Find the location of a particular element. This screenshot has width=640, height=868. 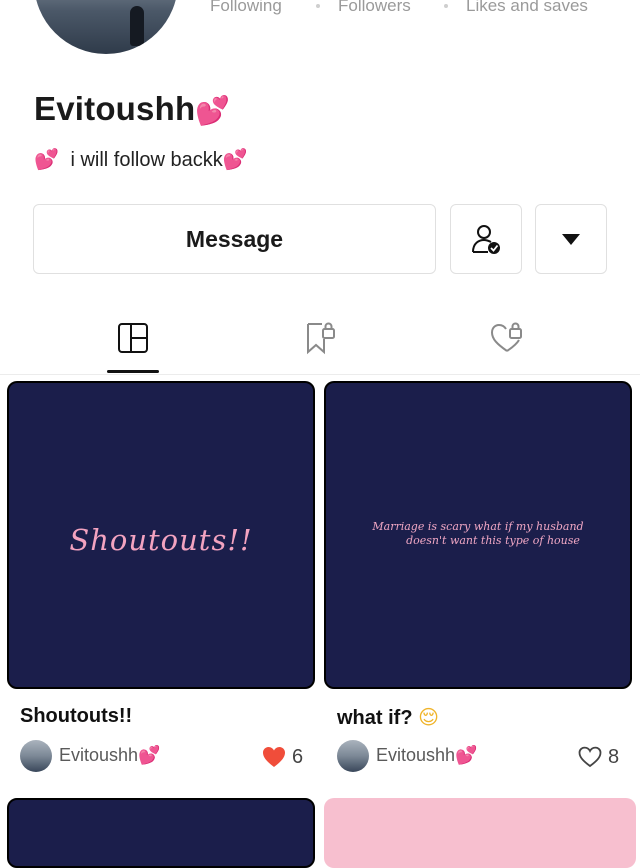

tab-posts is located at coordinates (133, 338).